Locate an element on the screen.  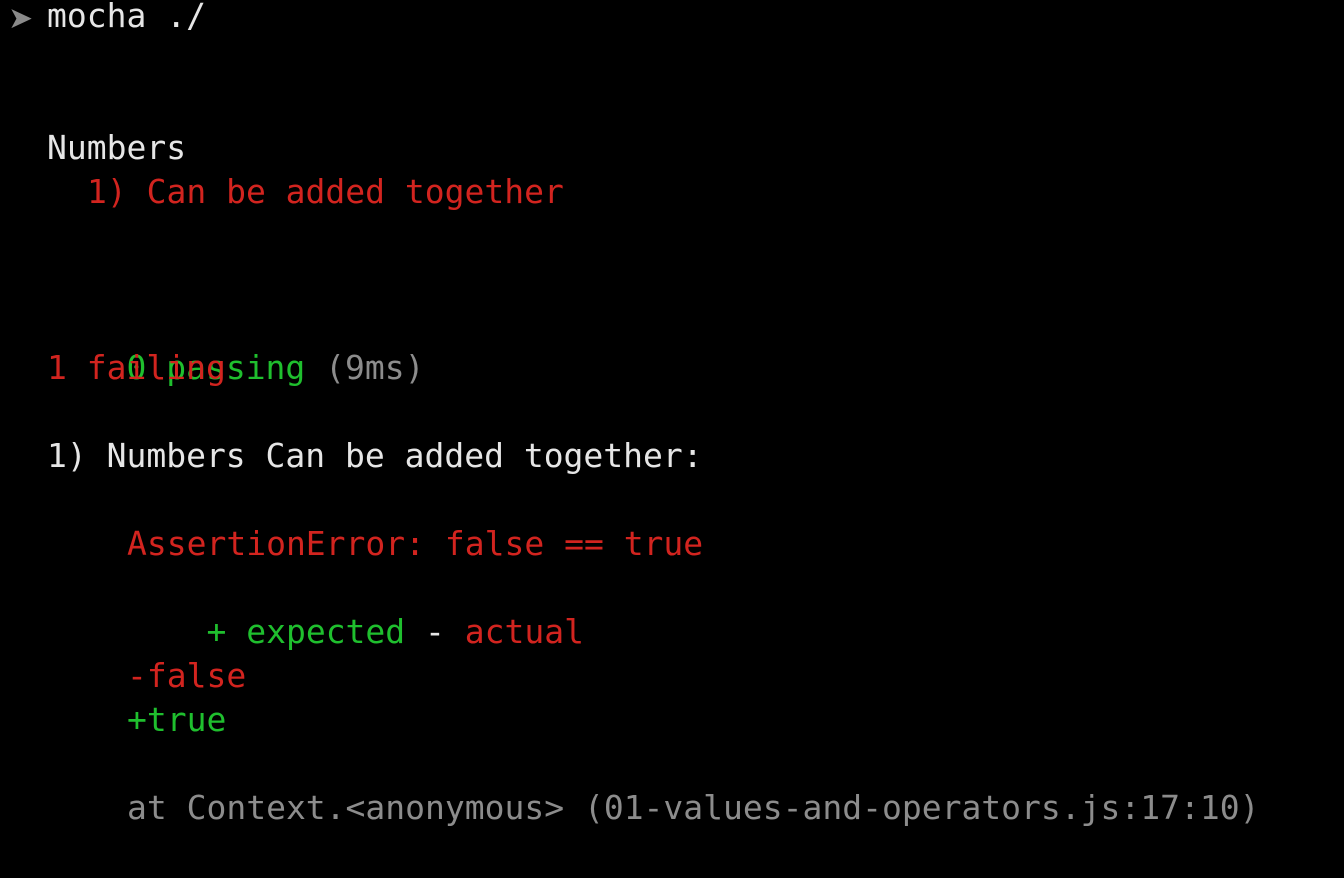
diff-legend: + expected - actual is located at coordinates (355, 608).